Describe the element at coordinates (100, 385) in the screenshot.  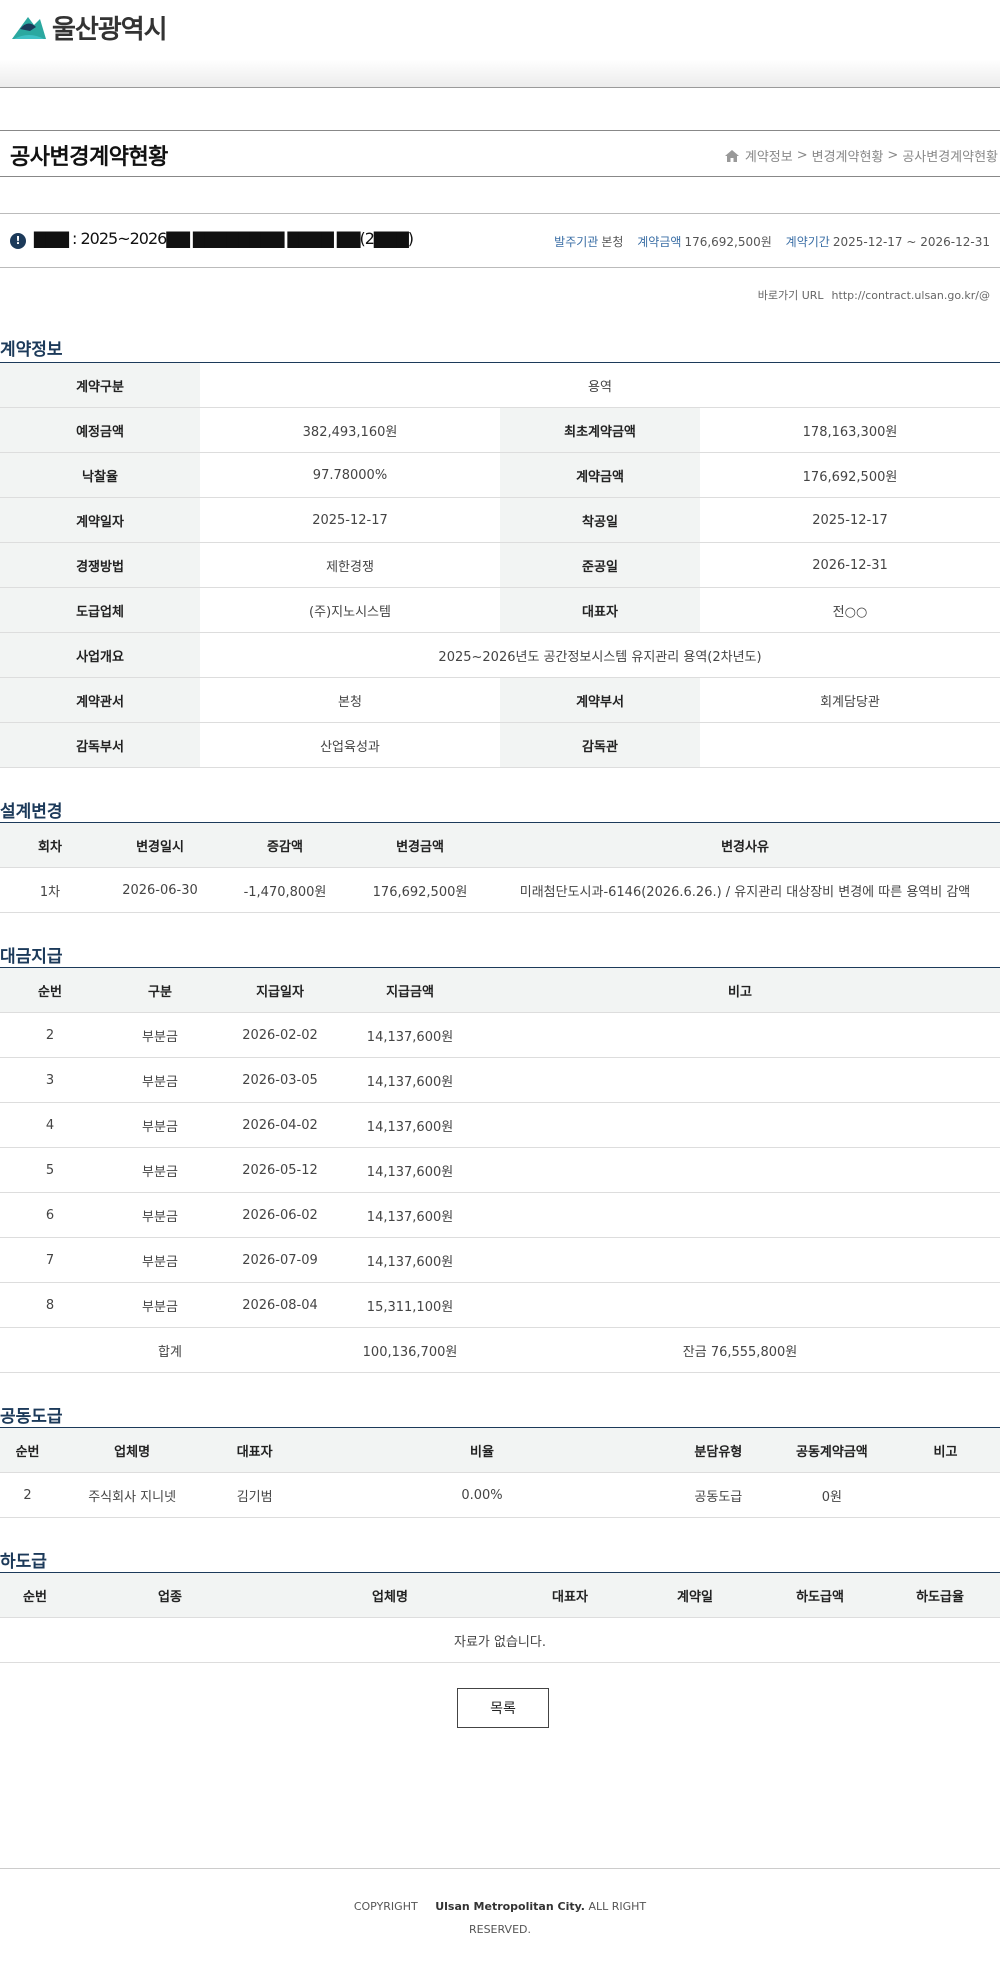
I see `info-label: 계약구분` at that location.